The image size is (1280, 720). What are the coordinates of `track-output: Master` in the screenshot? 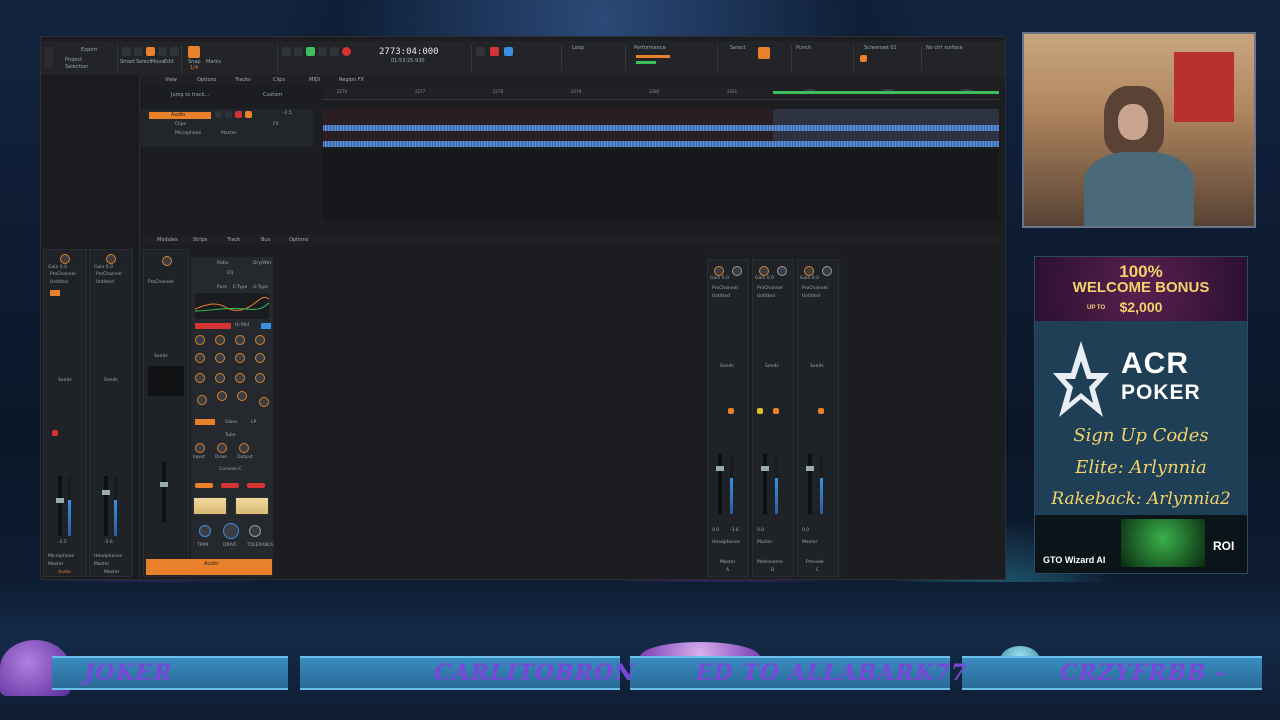 It's located at (228, 133).